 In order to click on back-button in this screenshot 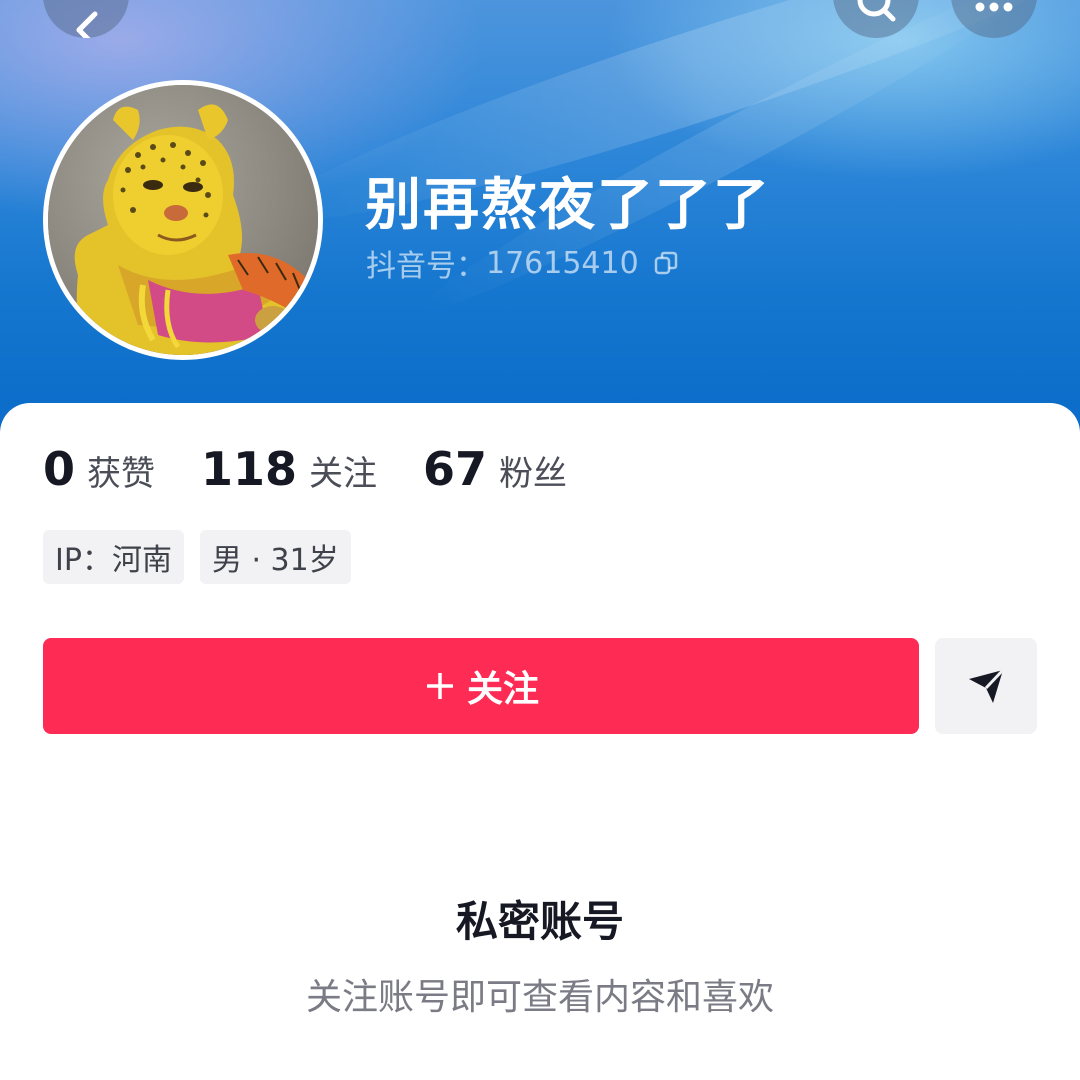, I will do `click(86, 19)`.